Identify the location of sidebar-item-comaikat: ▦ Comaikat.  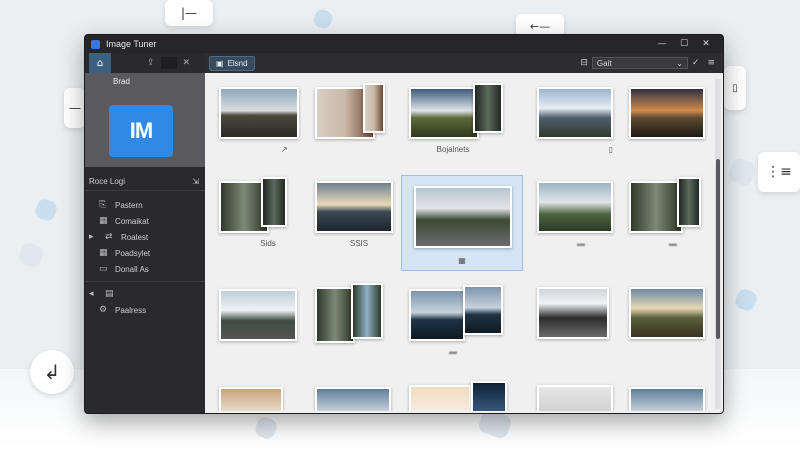
(145, 221).